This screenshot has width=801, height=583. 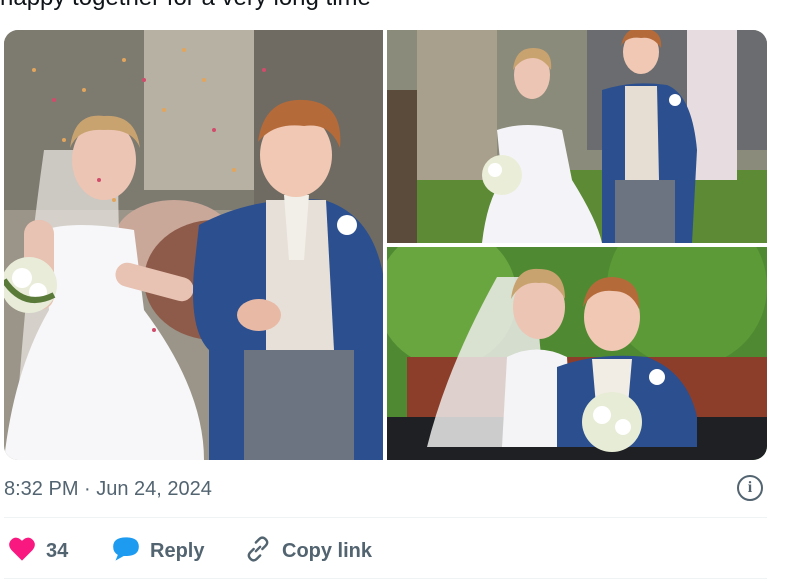 I want to click on speech-bubble-icon, so click(x=126, y=551).